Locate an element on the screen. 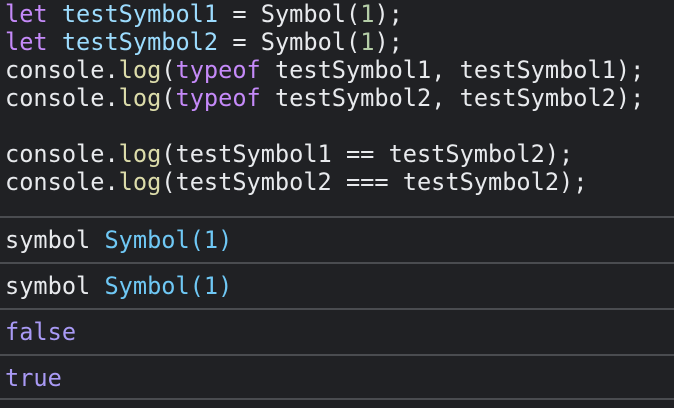 The height and width of the screenshot is (408, 674). console-output-row: false is located at coordinates (337, 331).